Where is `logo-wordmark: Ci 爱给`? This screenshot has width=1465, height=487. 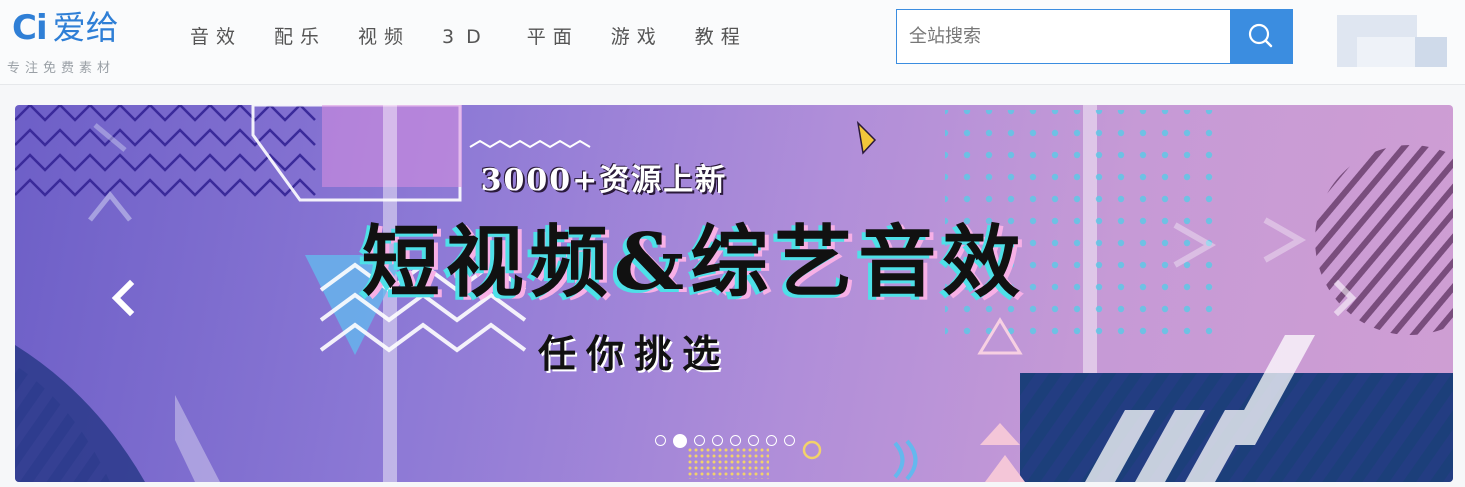 logo-wordmark: Ci 爱给 is located at coordinates (65, 28).